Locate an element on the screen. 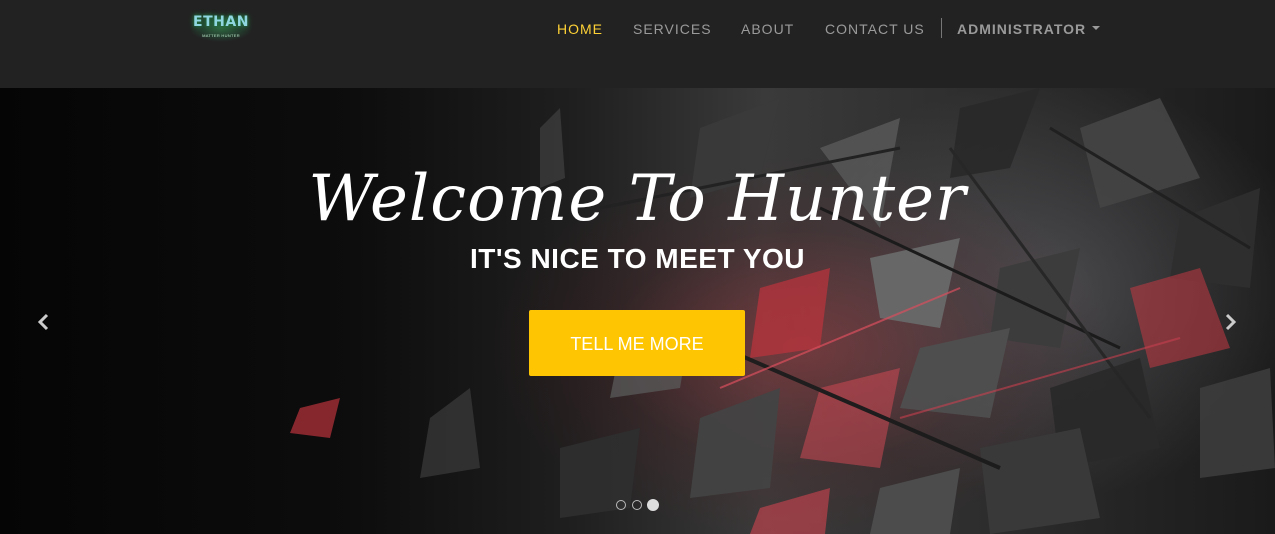 This screenshot has width=1275, height=534. nav-services: SERVICES is located at coordinates (672, 29).